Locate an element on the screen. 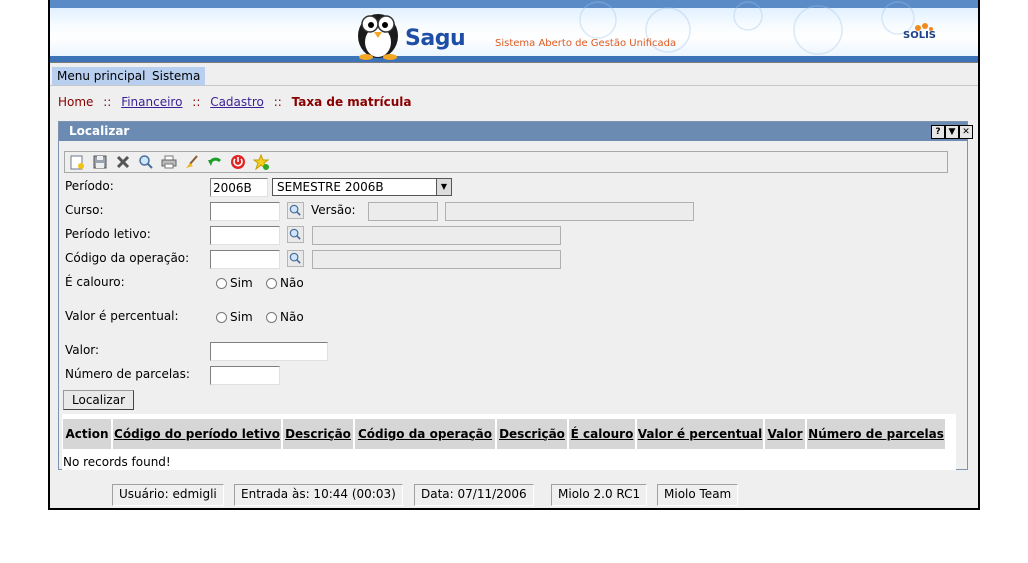 This screenshot has width=1028, height=563. codigo-operacao-label: Código da operação: is located at coordinates (127, 258).